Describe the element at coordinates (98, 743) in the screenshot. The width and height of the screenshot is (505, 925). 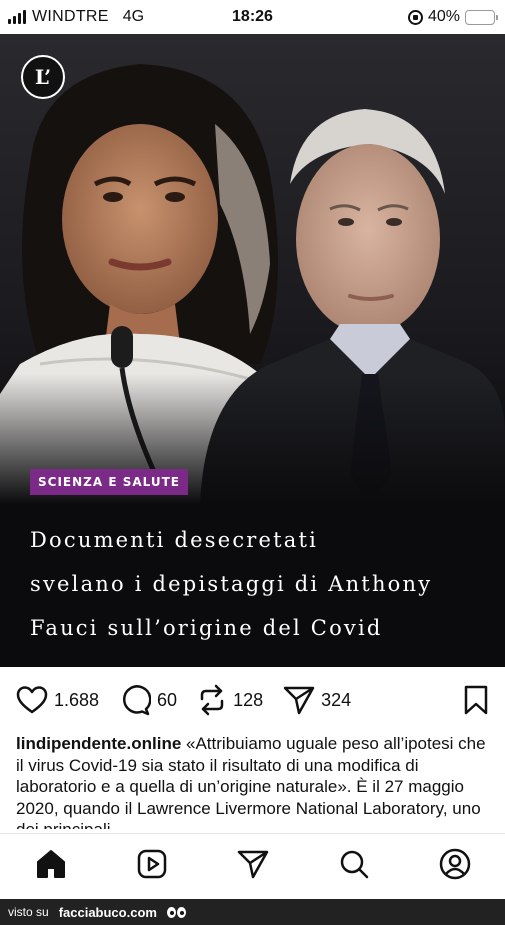
I see `caption-username: lindipendente.online` at that location.